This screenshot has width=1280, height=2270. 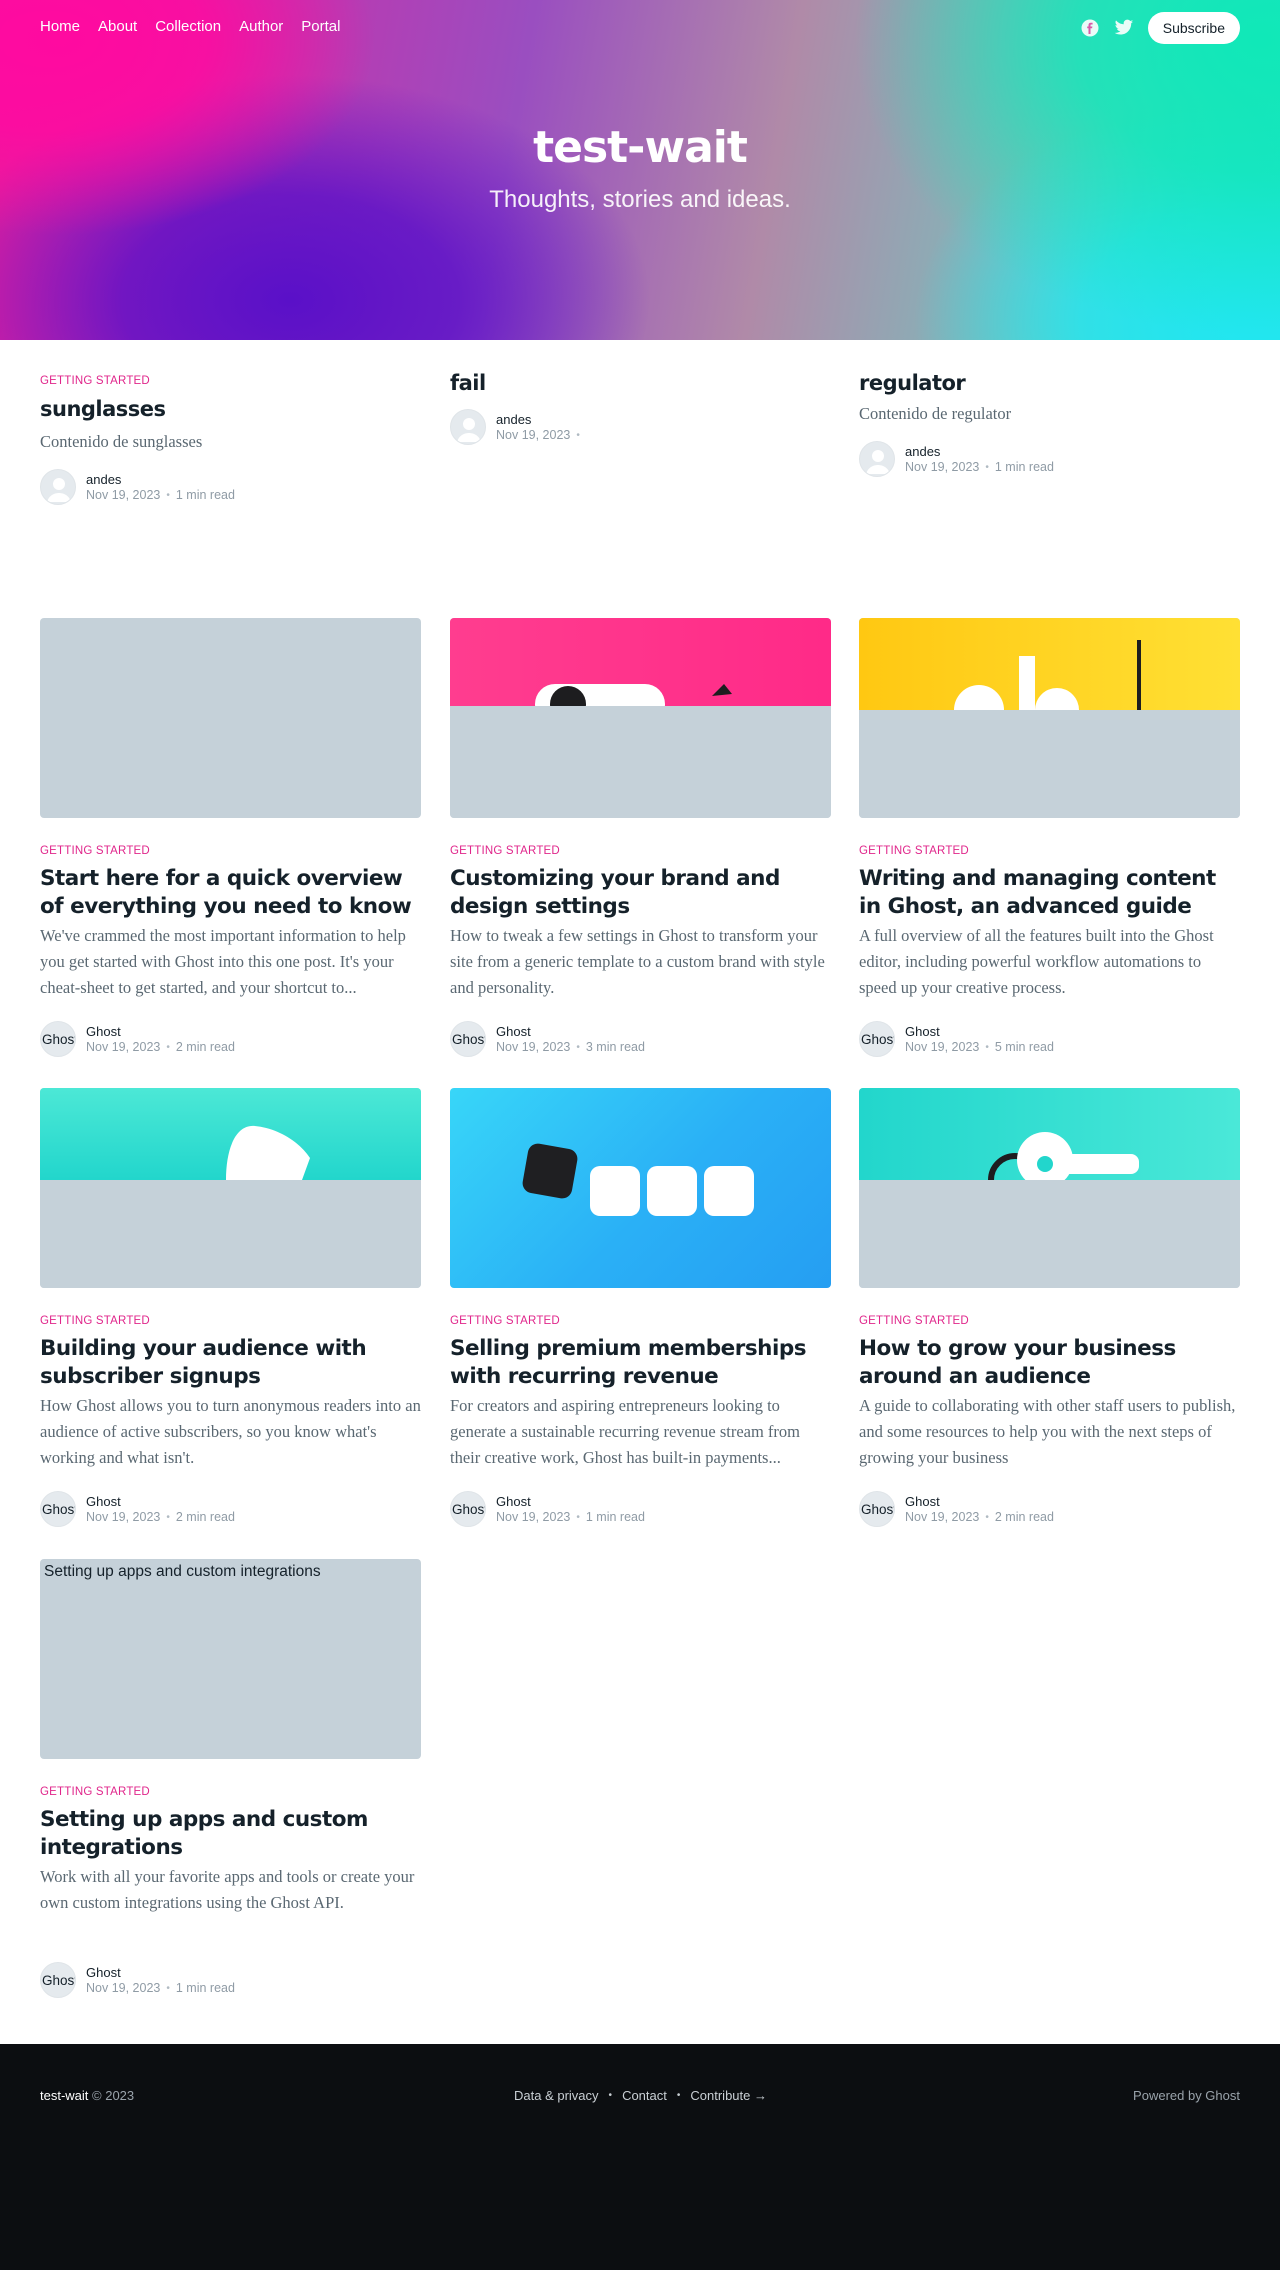 What do you see at coordinates (1090, 28) in the screenshot?
I see `facebook-icon` at bounding box center [1090, 28].